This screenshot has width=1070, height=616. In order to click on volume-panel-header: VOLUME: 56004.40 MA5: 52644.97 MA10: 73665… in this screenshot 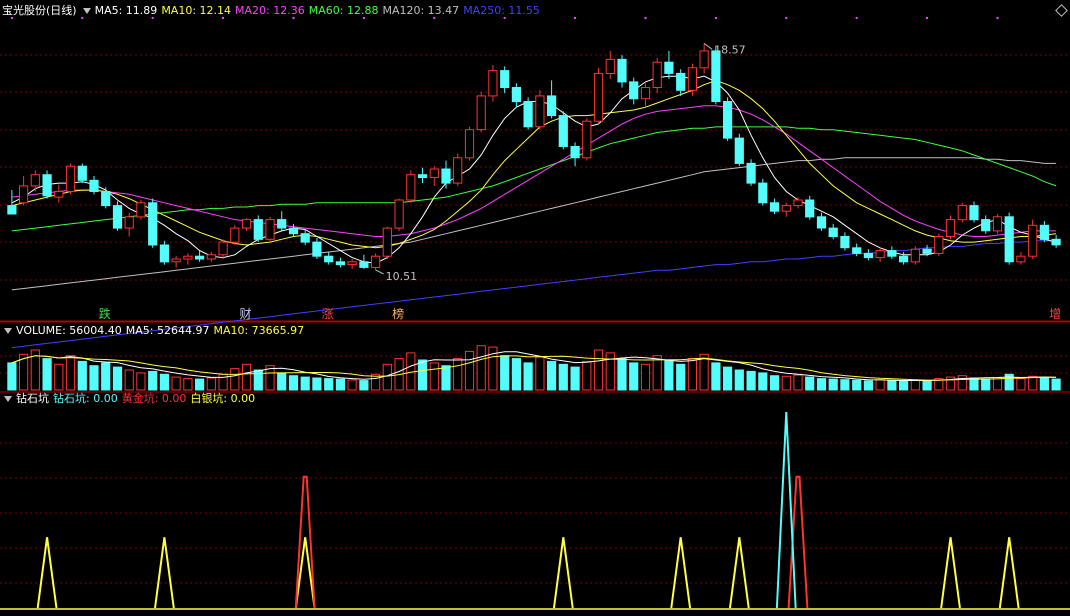, I will do `click(155, 331)`.